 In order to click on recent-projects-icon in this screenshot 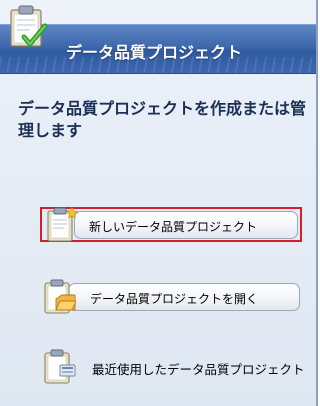, I will do `click(60, 366)`.